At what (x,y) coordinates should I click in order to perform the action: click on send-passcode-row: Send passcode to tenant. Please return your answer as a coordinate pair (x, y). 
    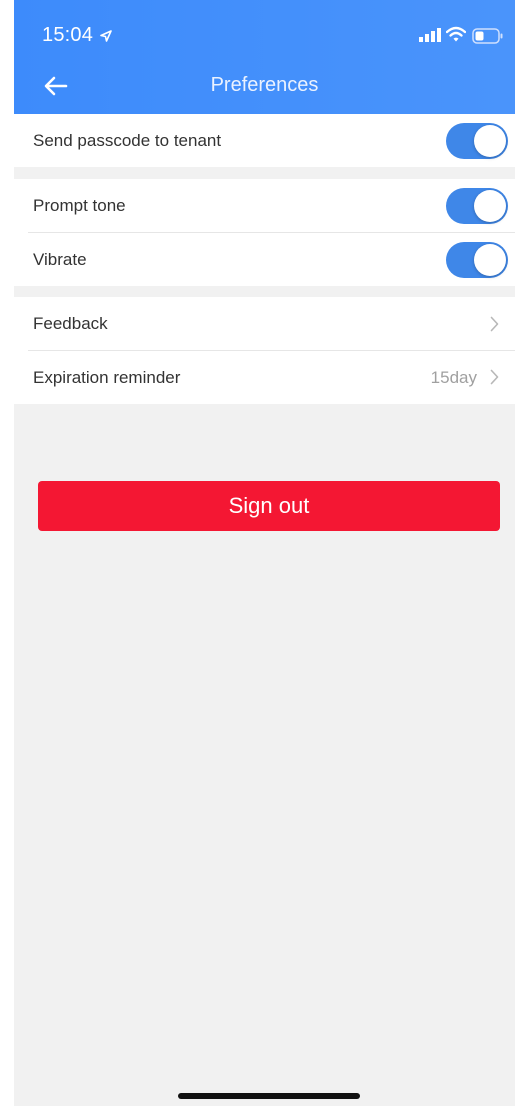
    Looking at the image, I should click on (264, 140).